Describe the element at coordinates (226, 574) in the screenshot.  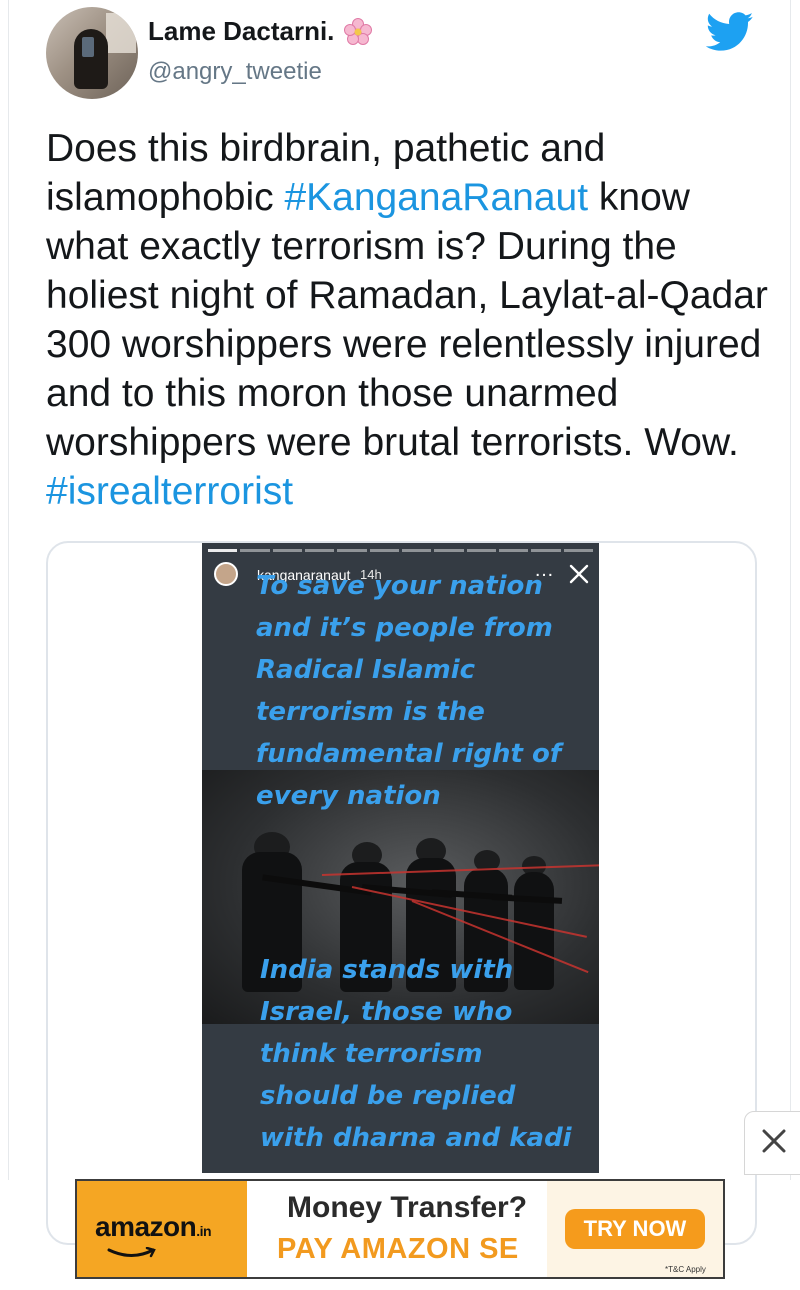
I see `story-user-avatar` at that location.